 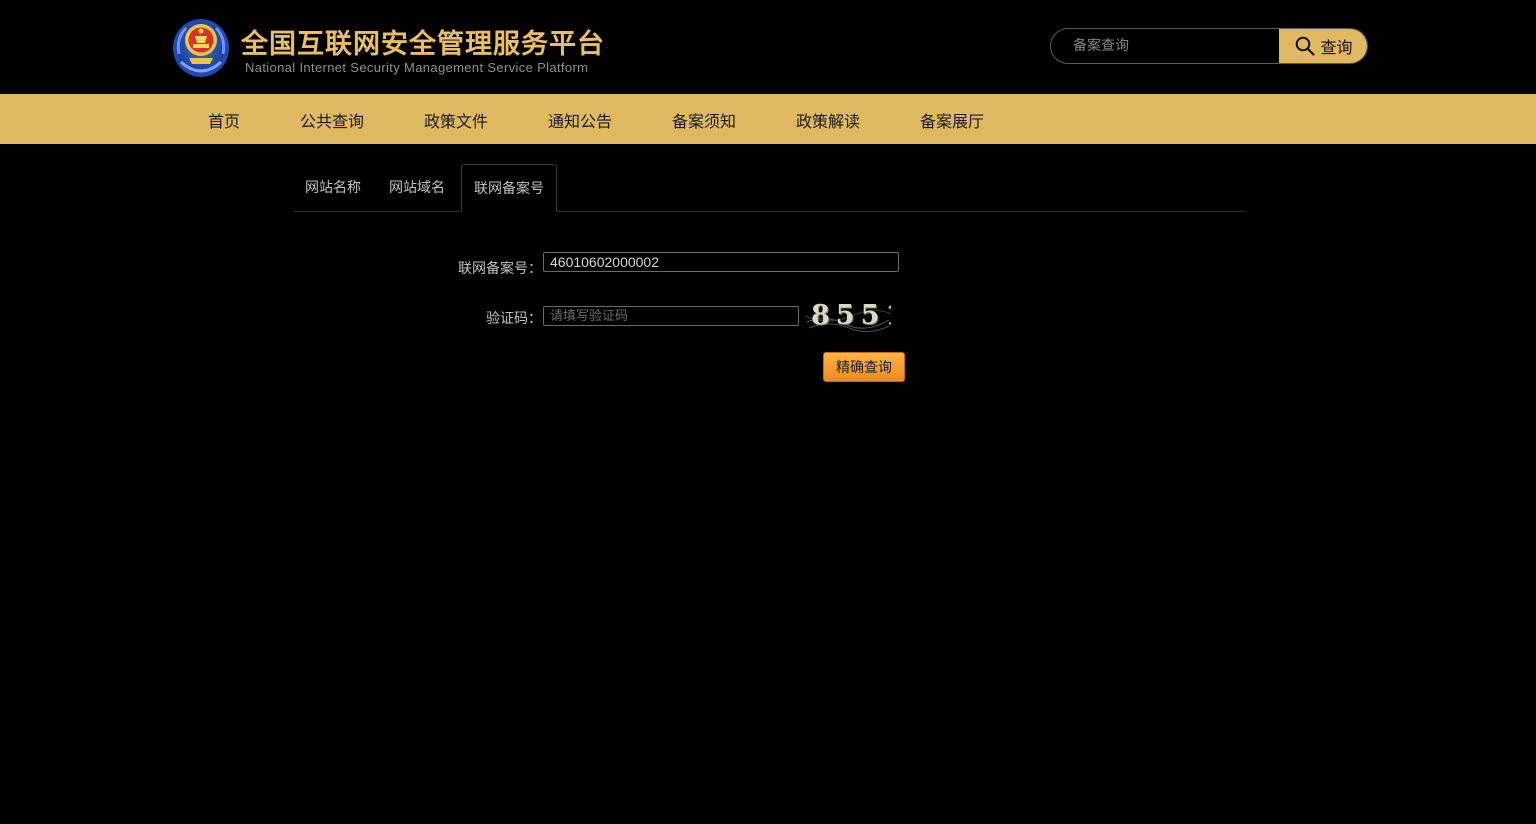 I want to click on police-emblem-icon, so click(x=201, y=48).